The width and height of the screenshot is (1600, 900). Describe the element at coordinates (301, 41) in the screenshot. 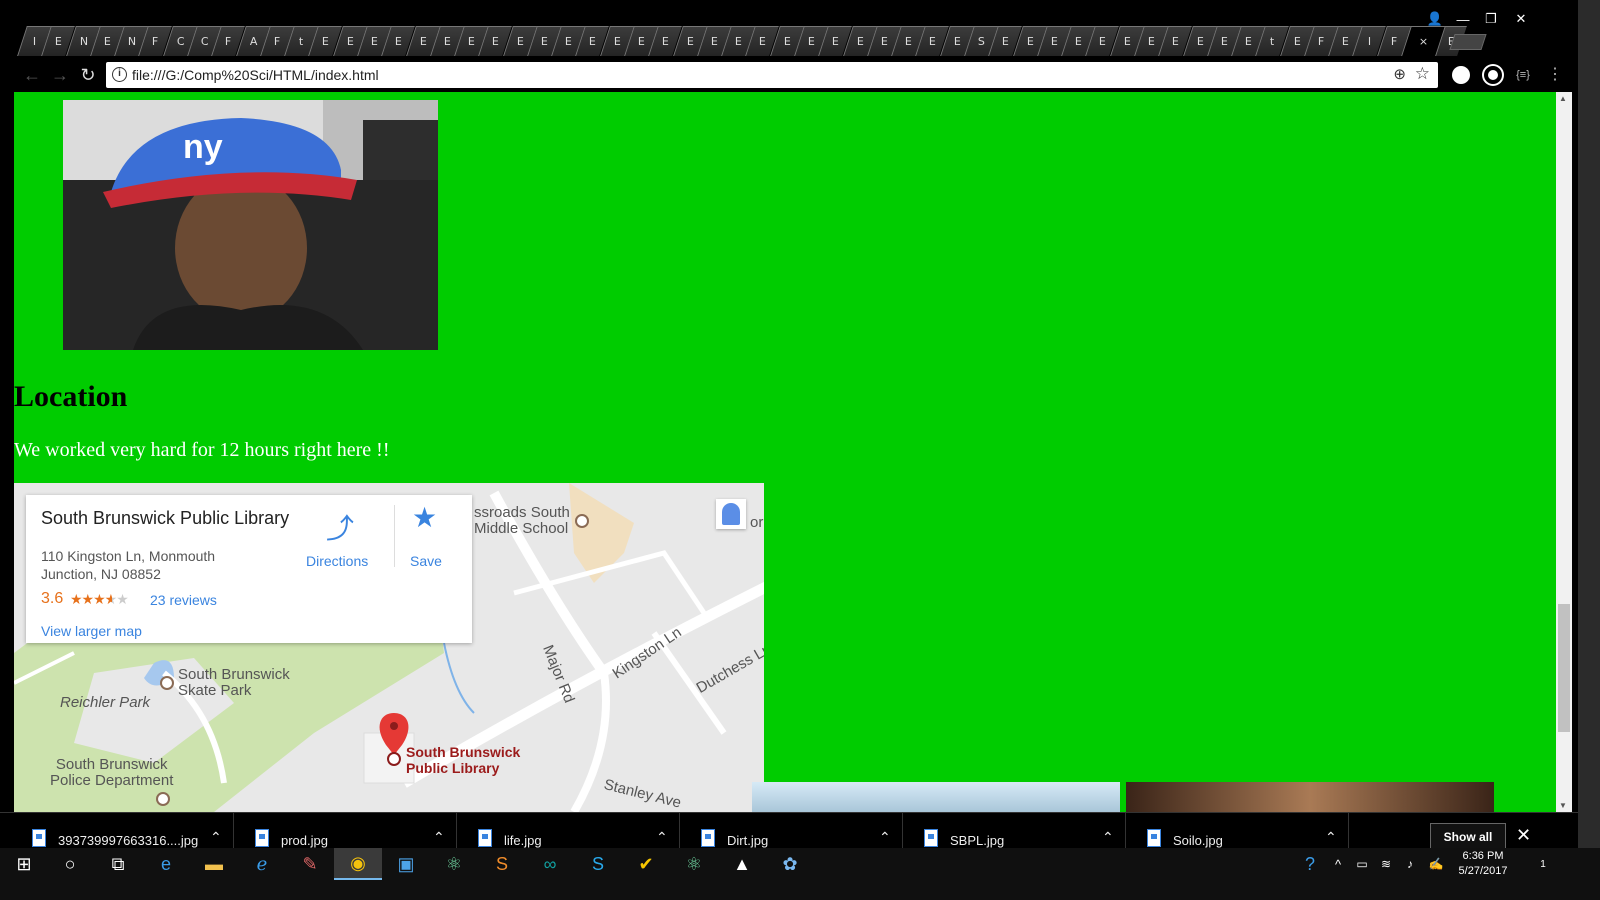

I see `tab-title: t` at that location.